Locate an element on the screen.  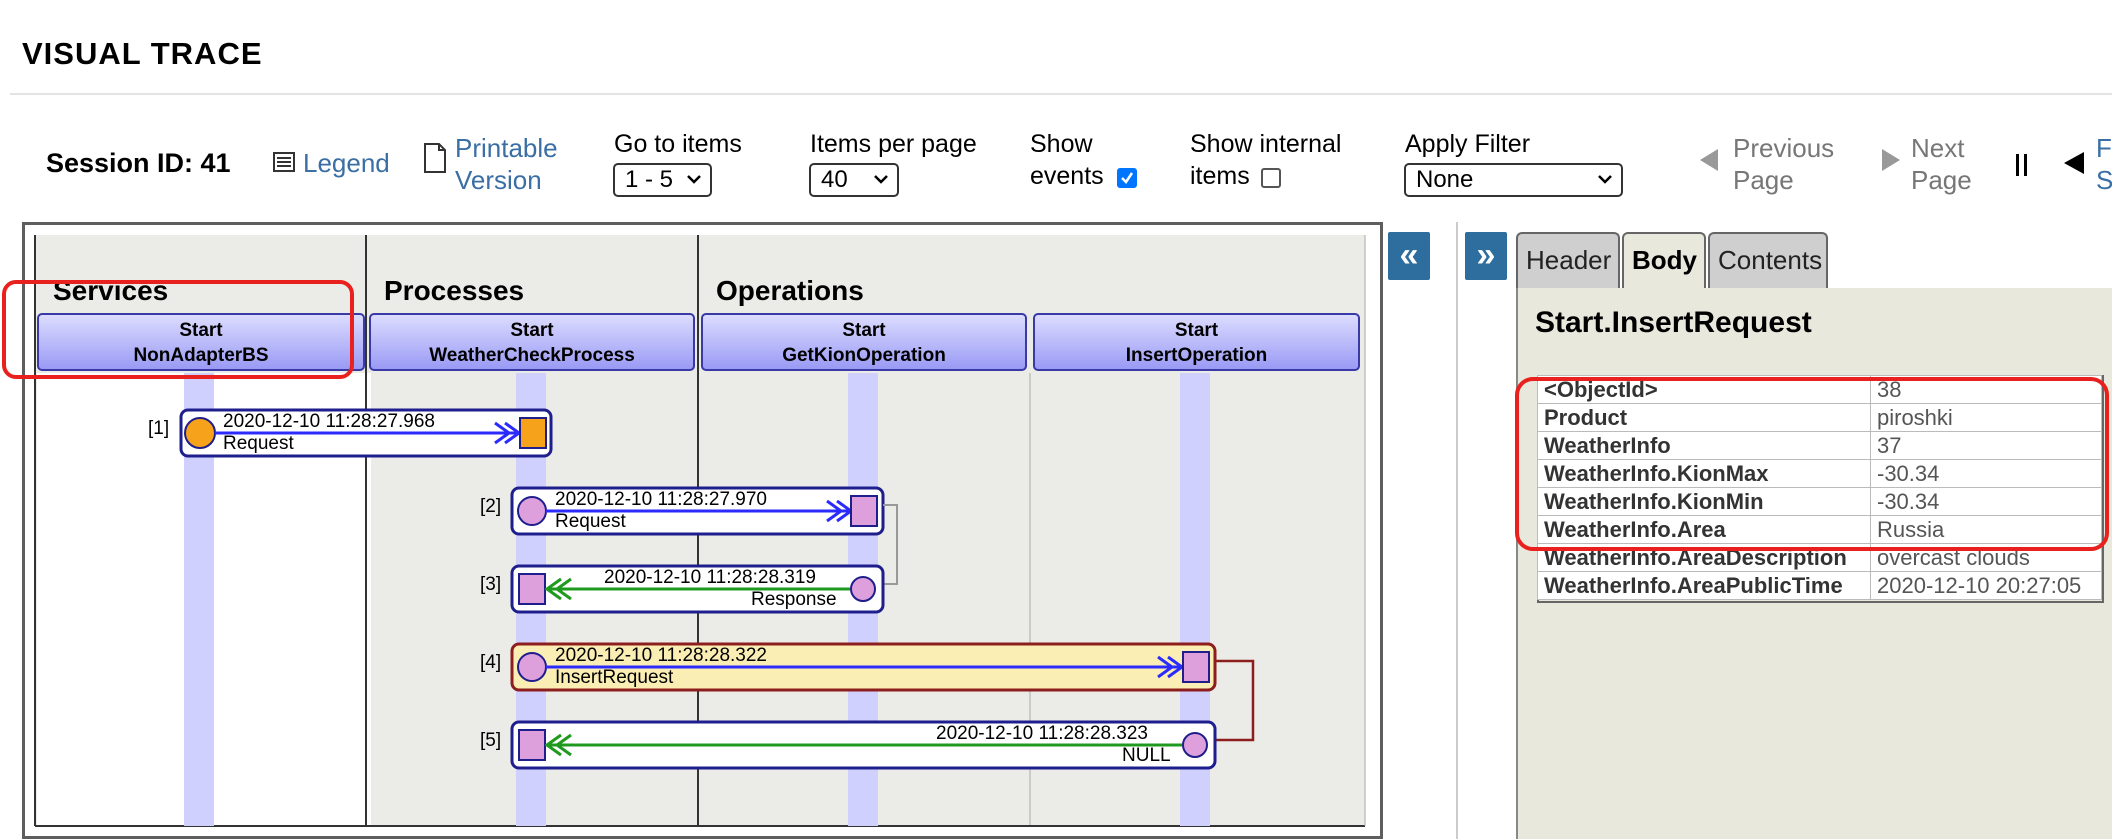
property-key: WeatherInfo.AreaPublicTime is located at coordinates (1704, 585).